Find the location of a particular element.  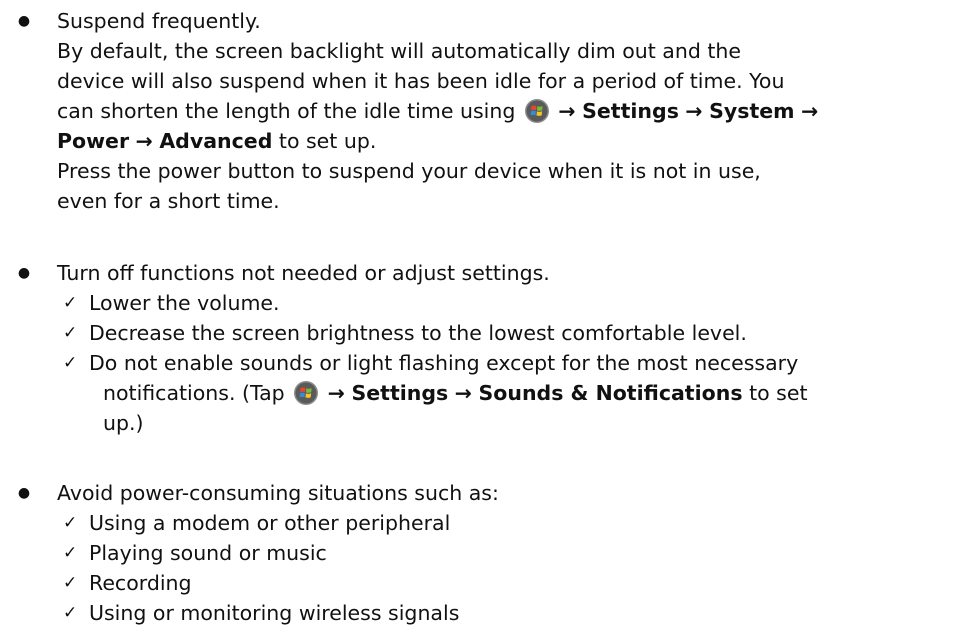

check-item-text: Playing sound or music is located at coordinates (208, 553).